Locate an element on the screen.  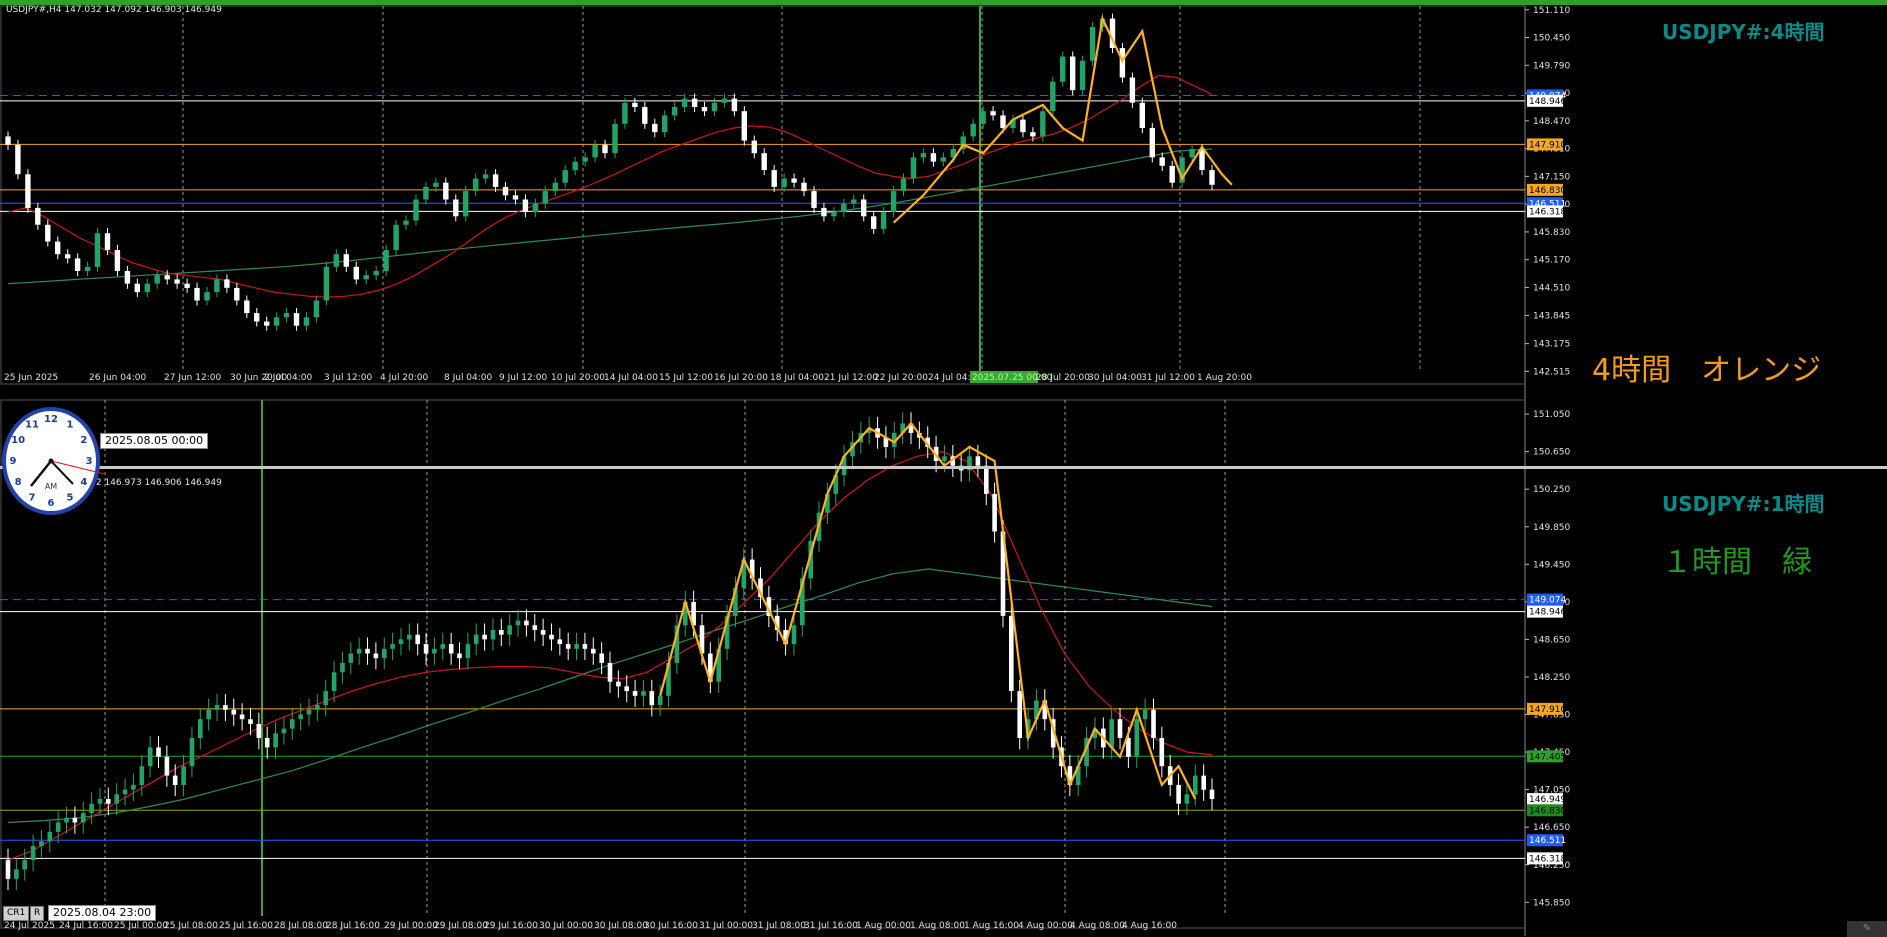
clock-numeral: 6 is located at coordinates (51, 503).